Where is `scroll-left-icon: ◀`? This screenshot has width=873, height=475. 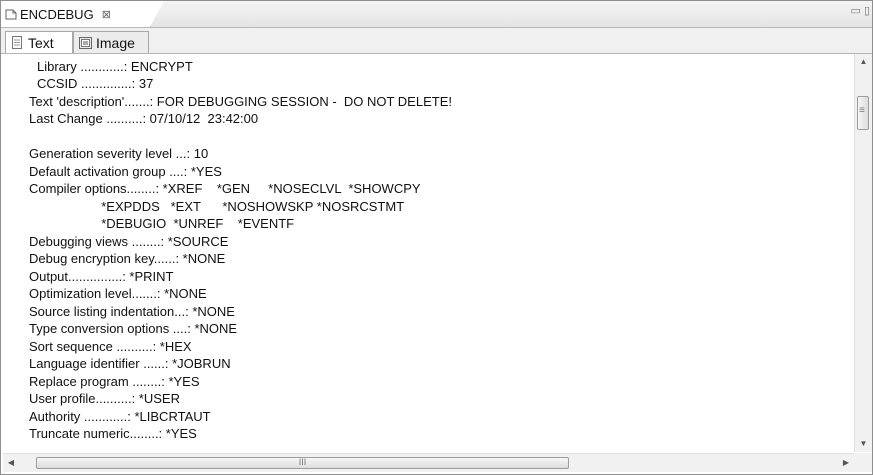 scroll-left-icon: ◀ is located at coordinates (11, 463).